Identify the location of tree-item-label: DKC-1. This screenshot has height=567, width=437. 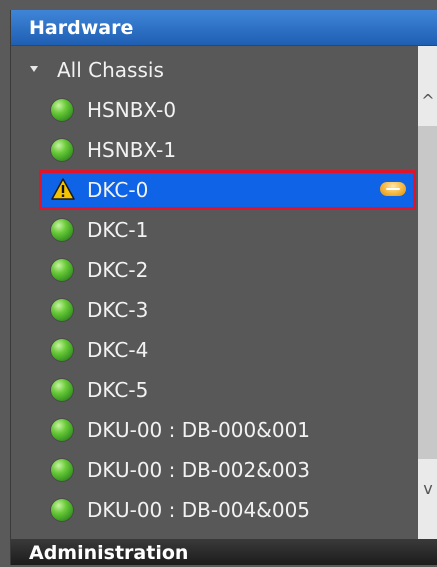
(118, 230).